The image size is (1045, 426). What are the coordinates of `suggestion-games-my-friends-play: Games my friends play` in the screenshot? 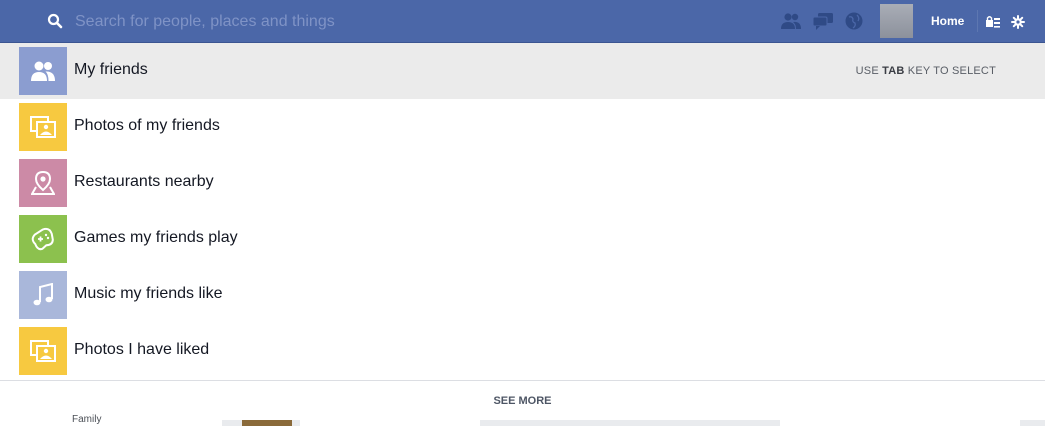 It's located at (522, 239).